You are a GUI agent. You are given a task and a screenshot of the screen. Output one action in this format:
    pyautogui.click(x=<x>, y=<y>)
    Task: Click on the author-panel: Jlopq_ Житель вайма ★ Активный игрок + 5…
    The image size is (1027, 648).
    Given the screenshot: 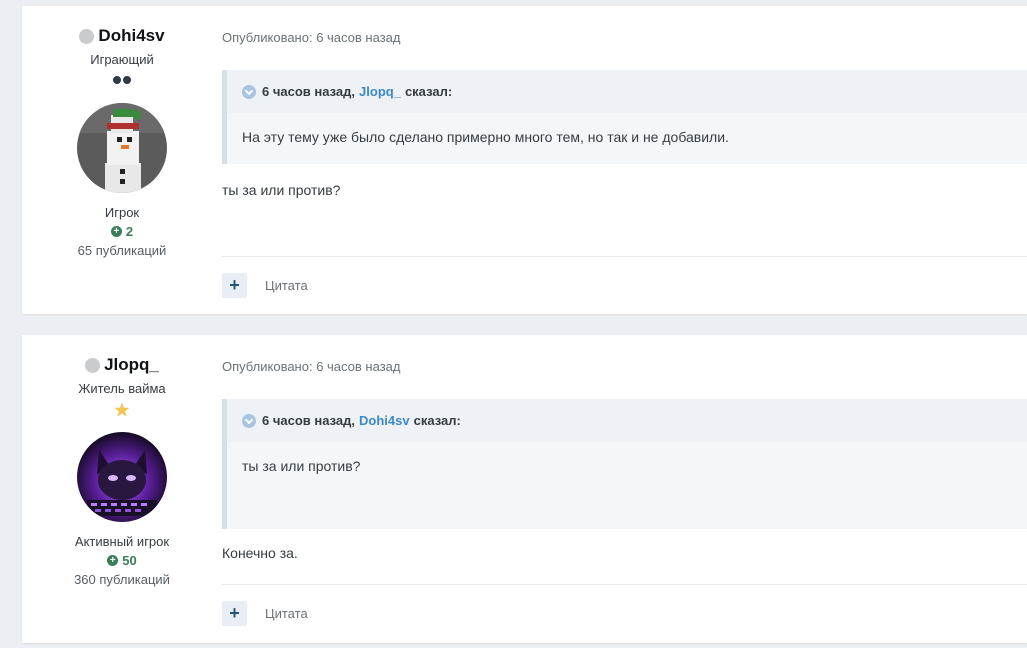 What is the action you would take?
    pyautogui.click(x=122, y=461)
    